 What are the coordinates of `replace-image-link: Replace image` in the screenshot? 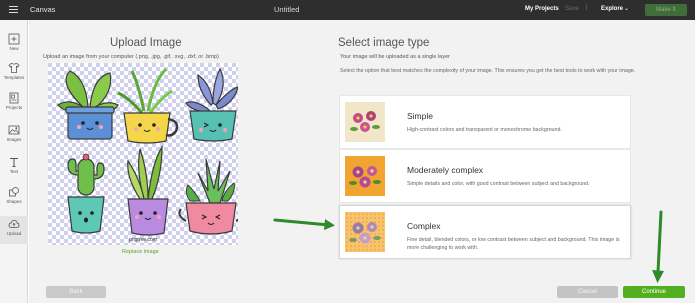 It's located at (140, 252).